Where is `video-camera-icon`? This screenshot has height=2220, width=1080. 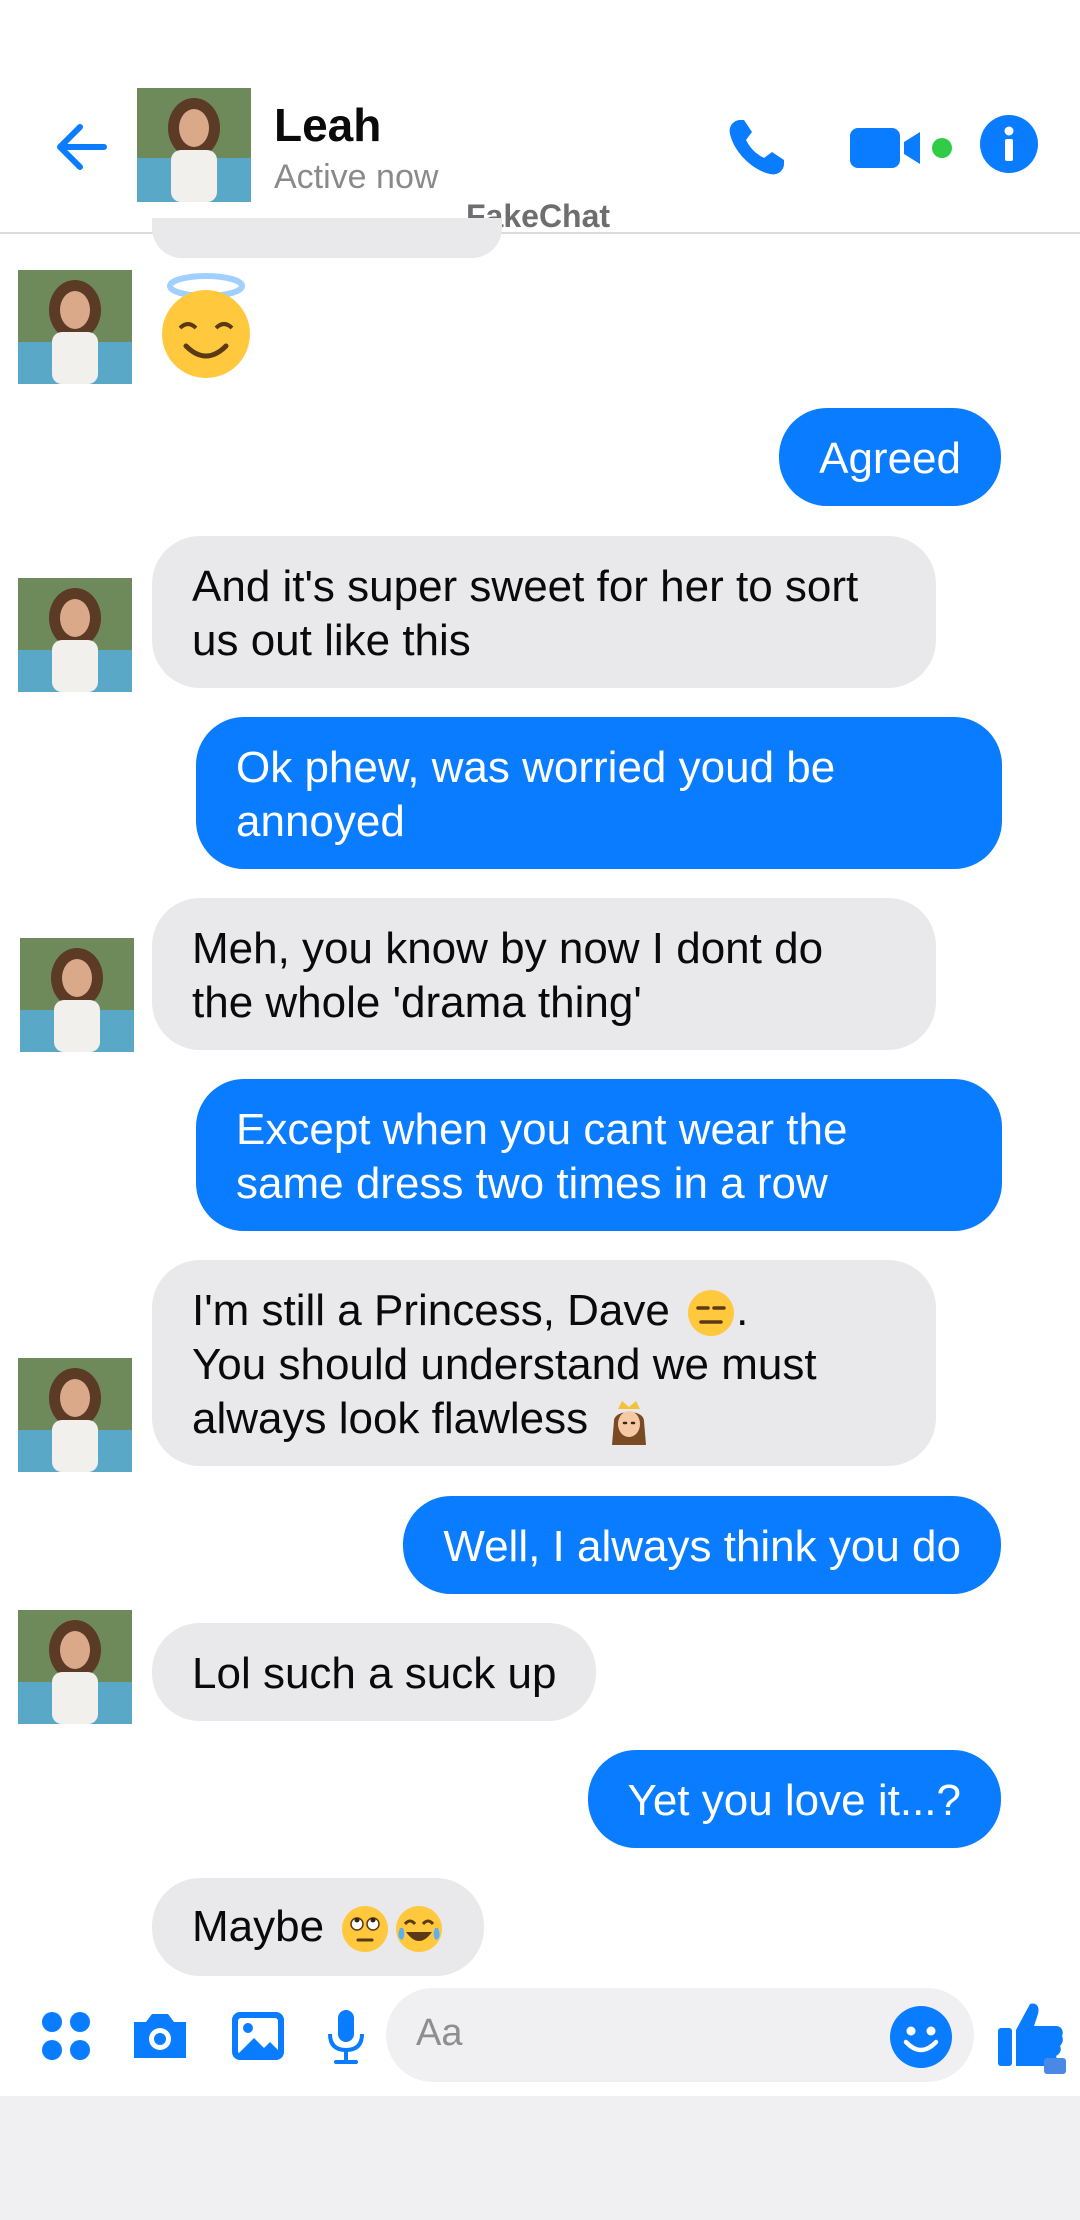
video-camera-icon is located at coordinates (891, 148).